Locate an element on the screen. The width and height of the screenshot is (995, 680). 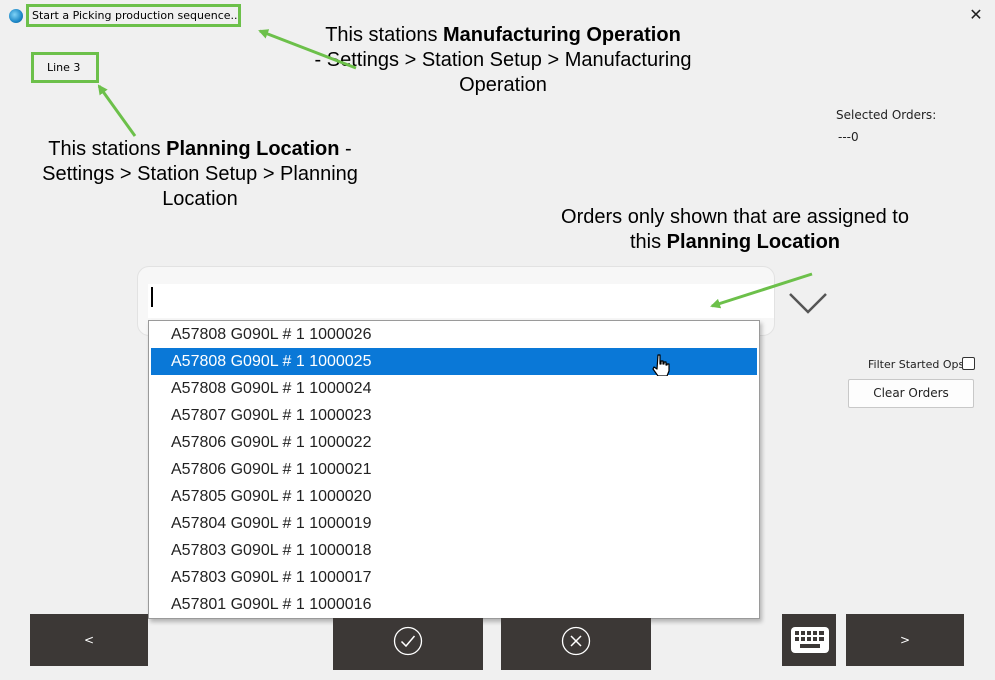
order-list-item: A57803 G090L # 1 1000017 is located at coordinates (454, 577).